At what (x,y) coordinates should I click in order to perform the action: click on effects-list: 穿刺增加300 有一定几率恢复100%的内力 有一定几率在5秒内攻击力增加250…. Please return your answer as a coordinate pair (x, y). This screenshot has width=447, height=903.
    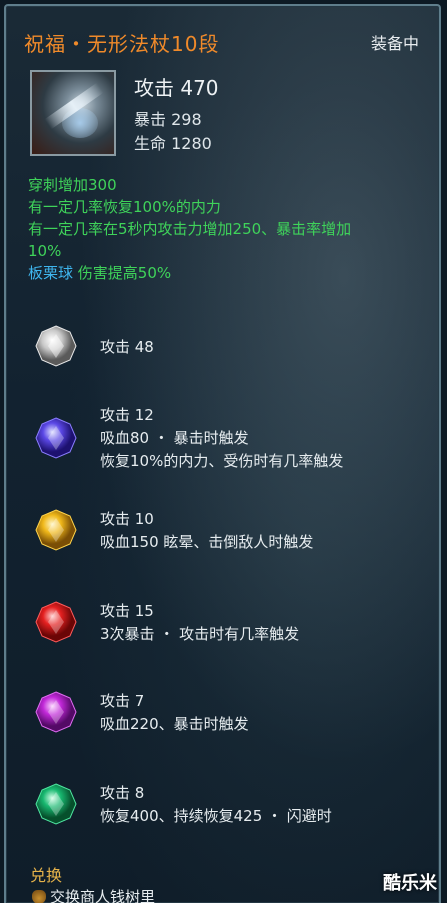
    Looking at the image, I should click on (228, 229).